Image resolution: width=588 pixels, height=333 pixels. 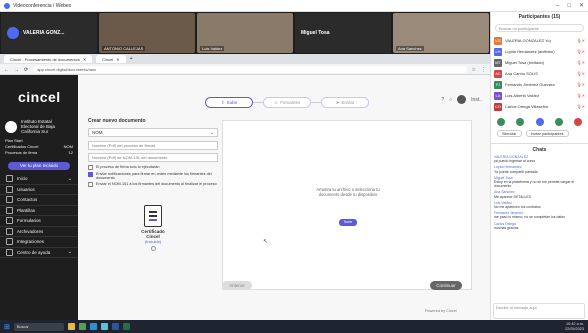 I want to click on sidebar-item-plantillas: Plantillas, so click(x=39, y=211).